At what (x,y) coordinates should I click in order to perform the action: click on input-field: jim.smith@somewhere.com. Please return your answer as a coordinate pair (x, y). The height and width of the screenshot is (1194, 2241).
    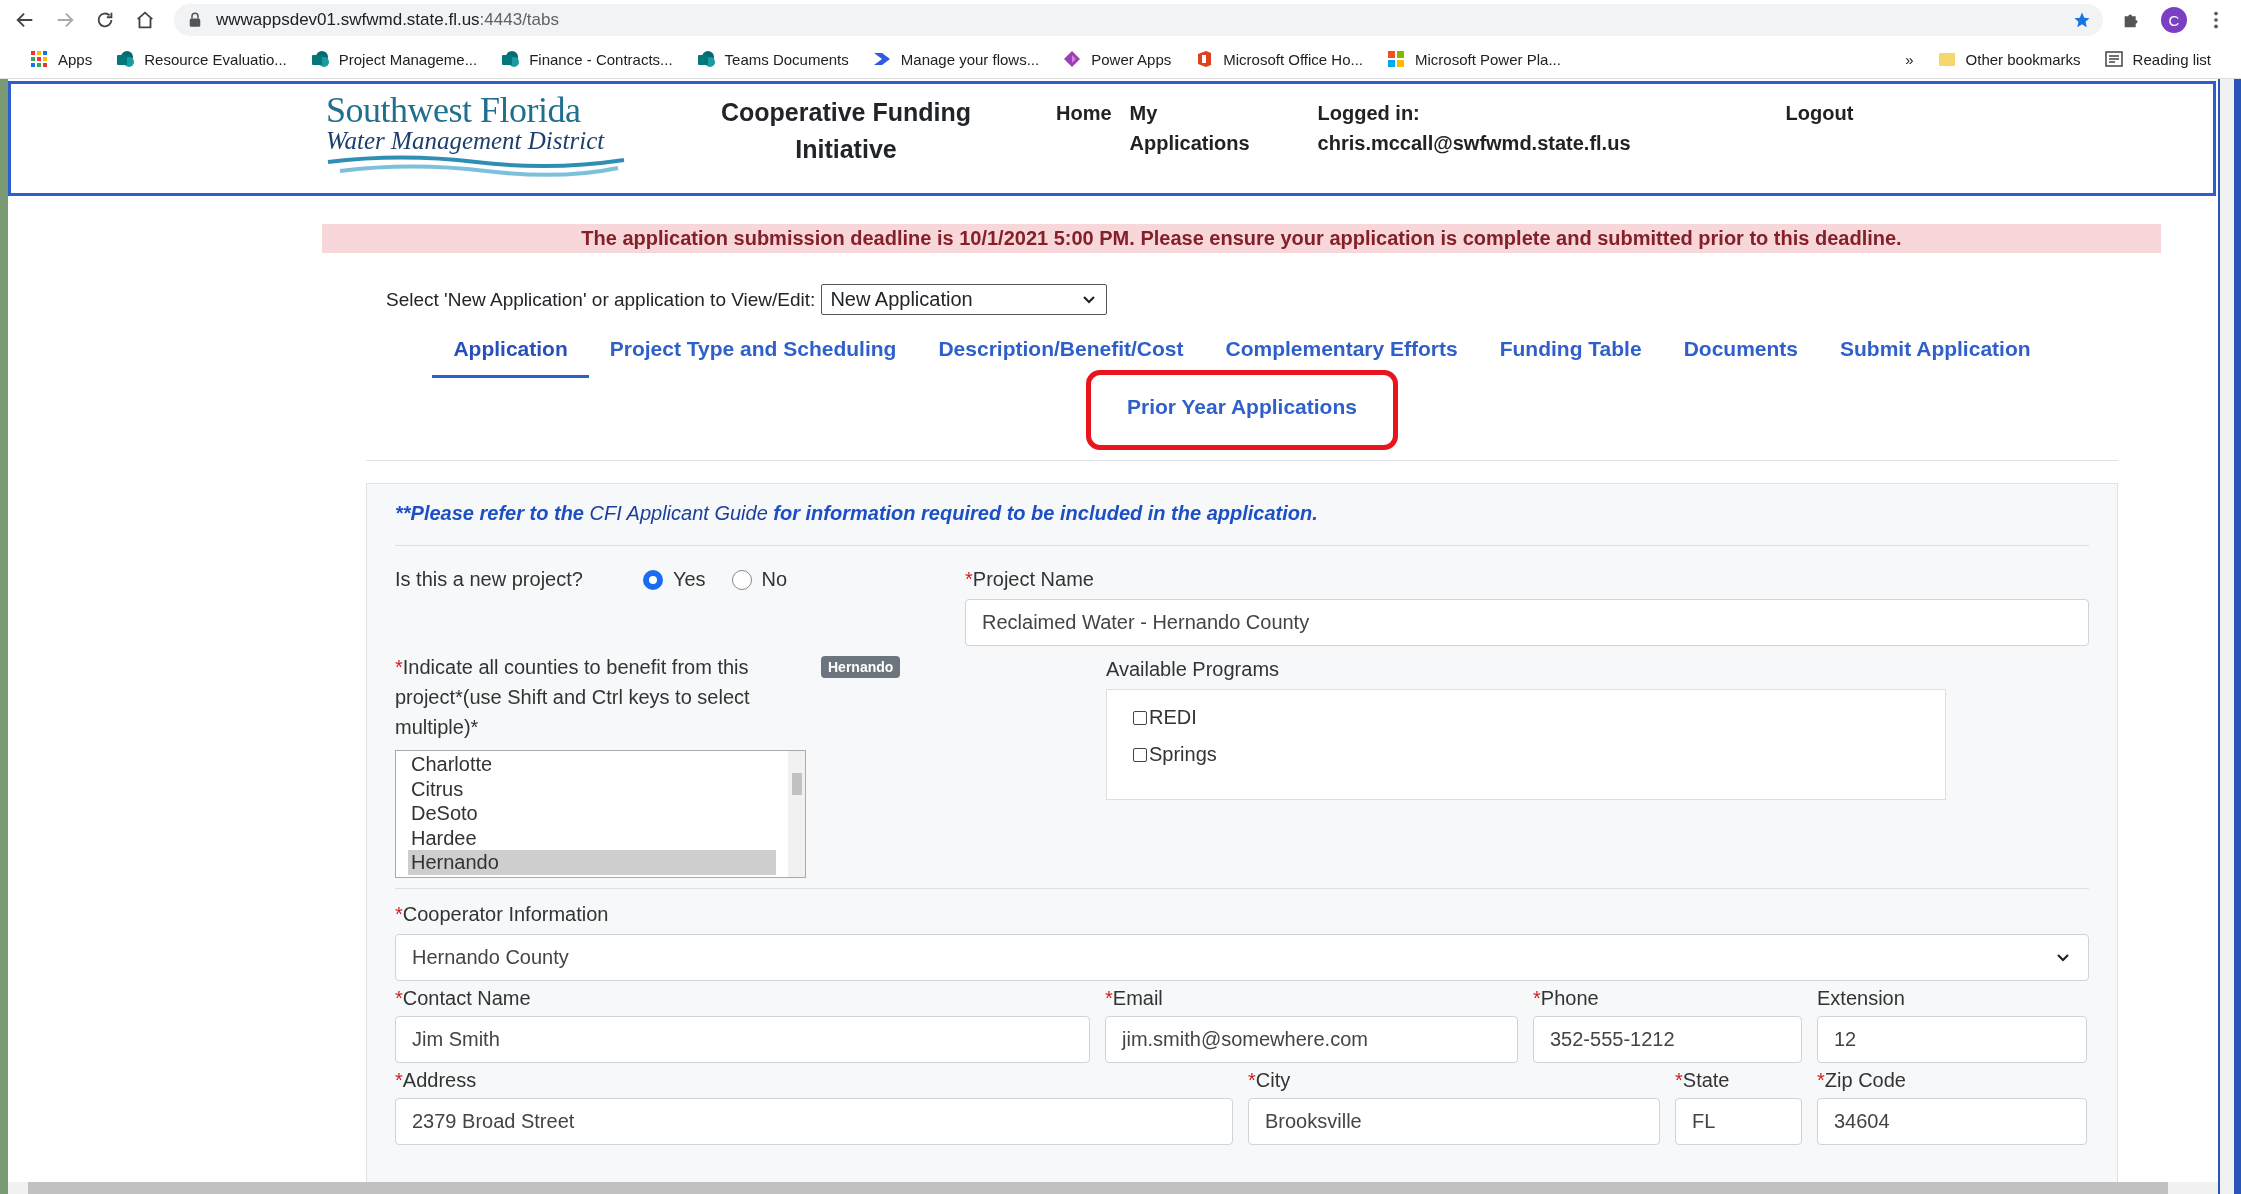
    Looking at the image, I should click on (1311, 1039).